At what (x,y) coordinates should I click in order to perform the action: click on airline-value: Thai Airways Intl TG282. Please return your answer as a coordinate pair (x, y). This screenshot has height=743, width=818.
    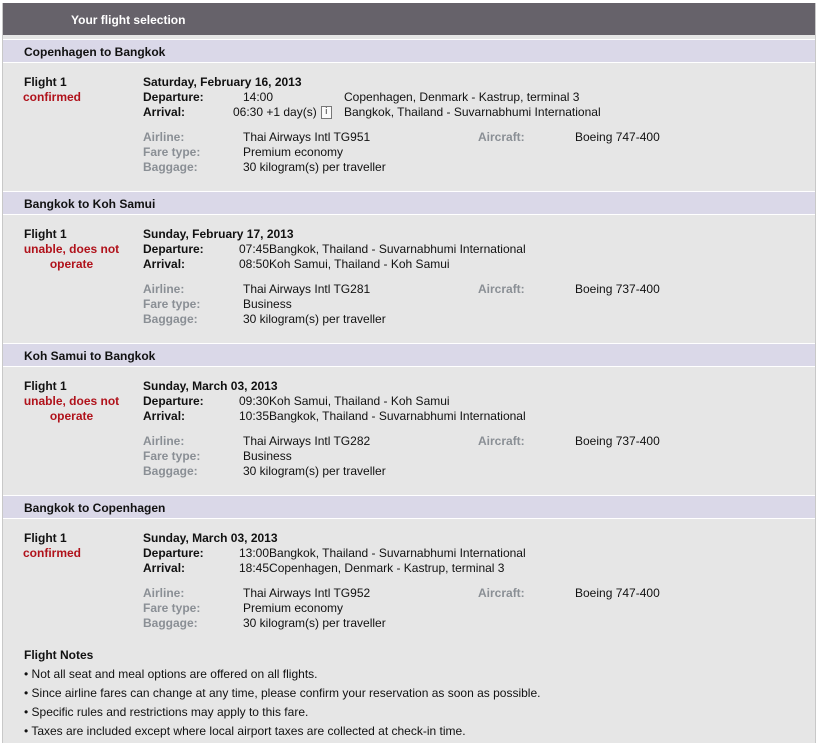
    Looking at the image, I should click on (307, 441).